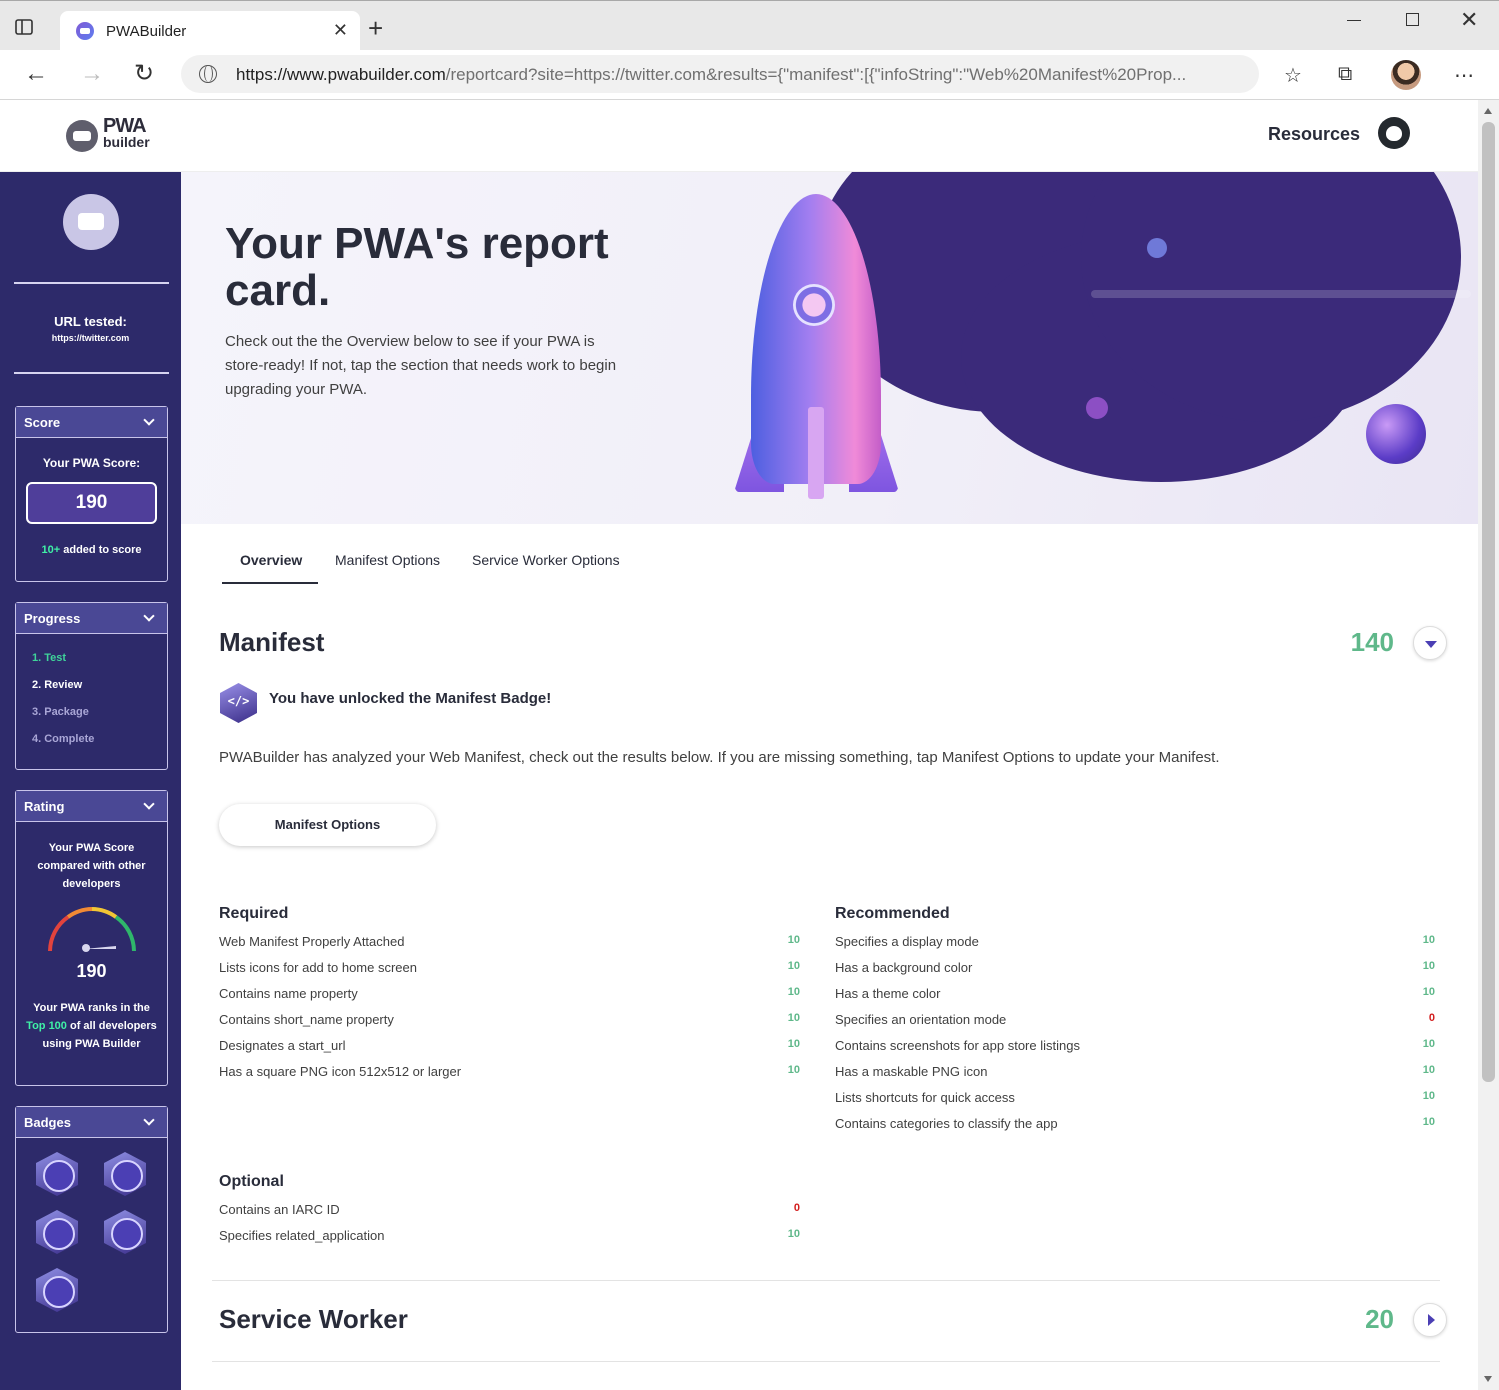  Describe the element at coordinates (340, 30) in the screenshot. I see `close-tab-icon: ✕` at that location.